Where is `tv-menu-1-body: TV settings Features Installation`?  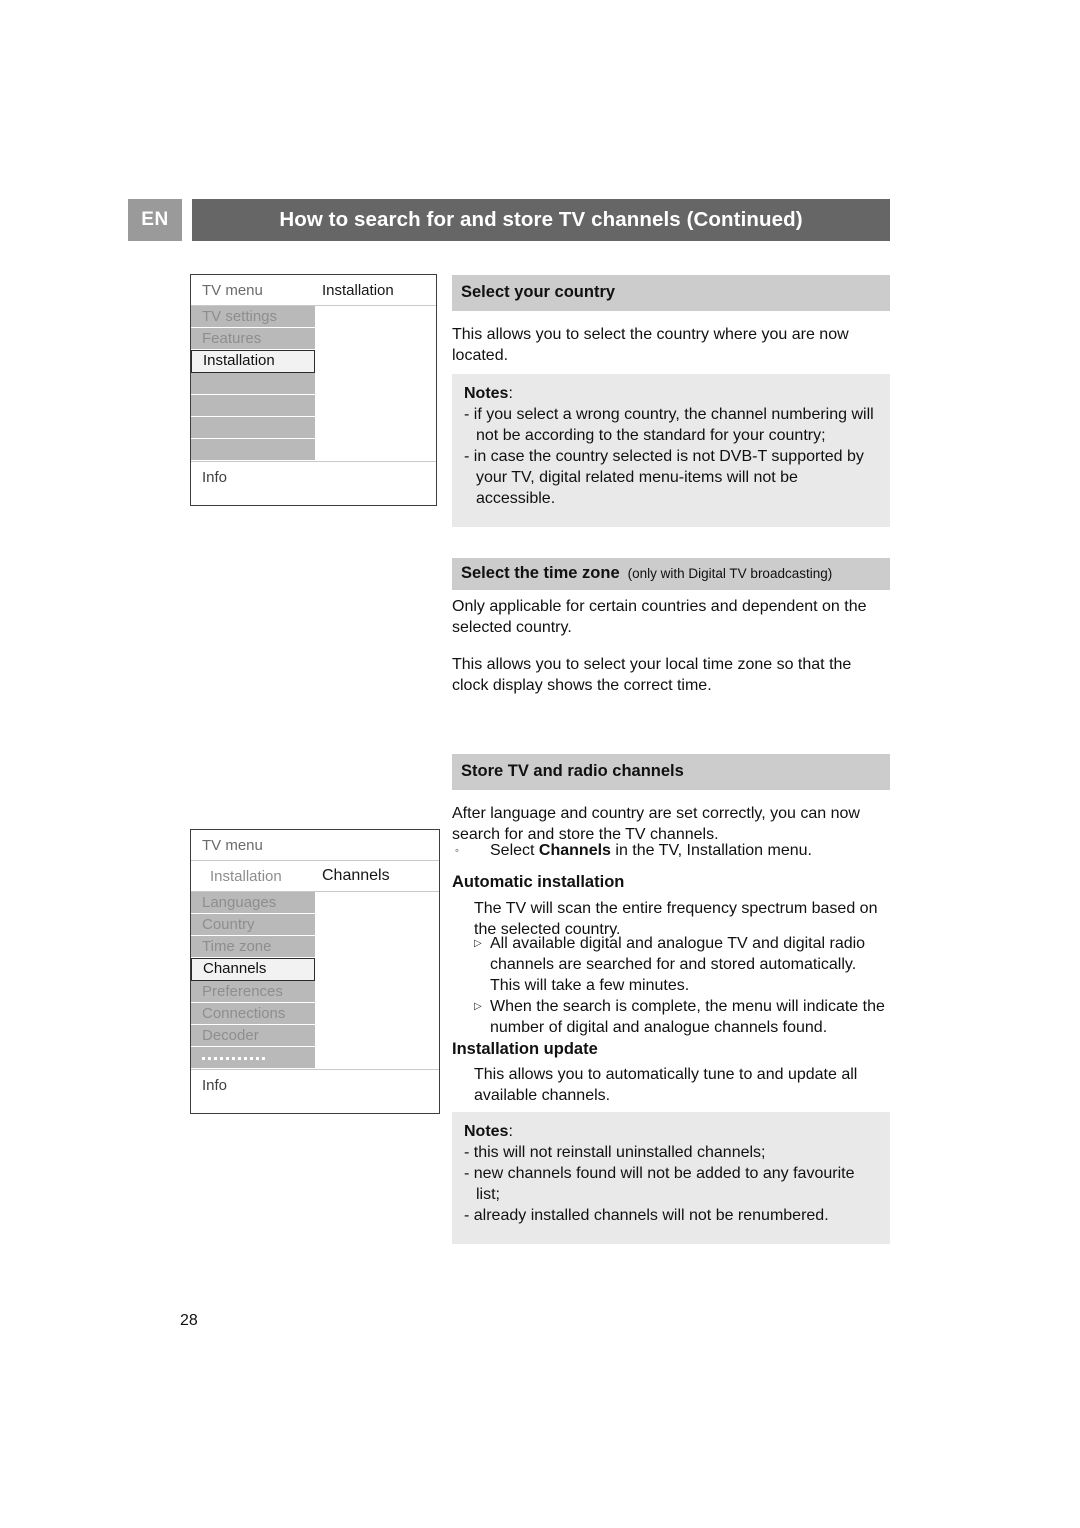 tv-menu-1-body: TV settings Features Installation is located at coordinates (313, 383).